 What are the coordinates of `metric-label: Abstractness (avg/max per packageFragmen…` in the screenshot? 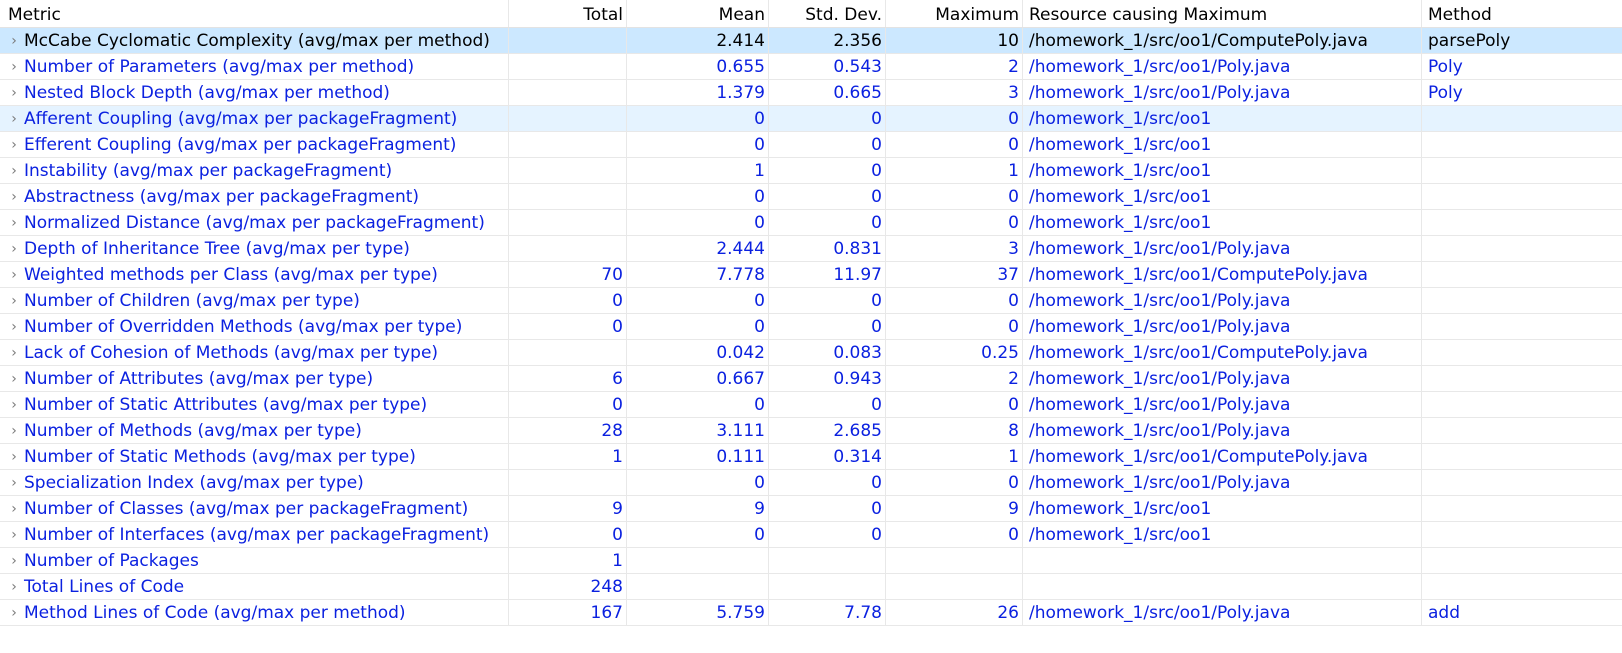 It's located at (222, 196).